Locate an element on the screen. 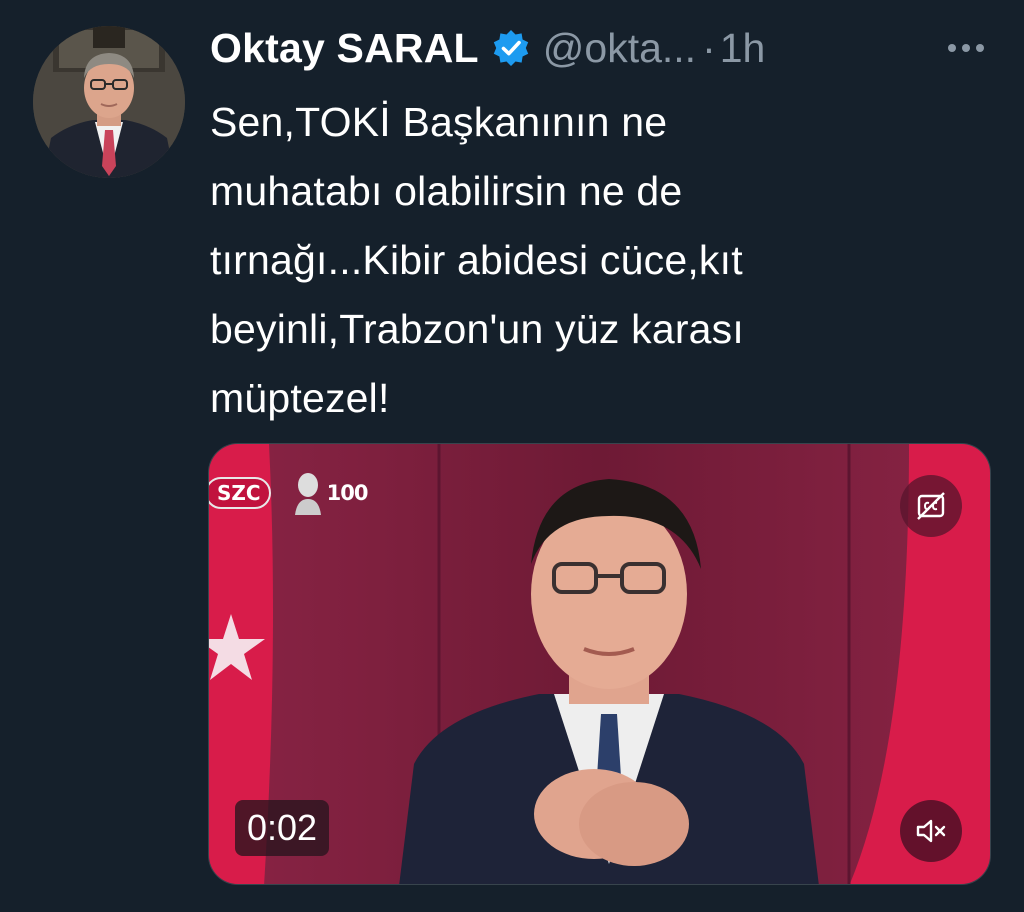 This screenshot has width=1024, height=912. tweet-text-line: tırnağı...Kibir abidesi cüce,kıt is located at coordinates (476, 260).